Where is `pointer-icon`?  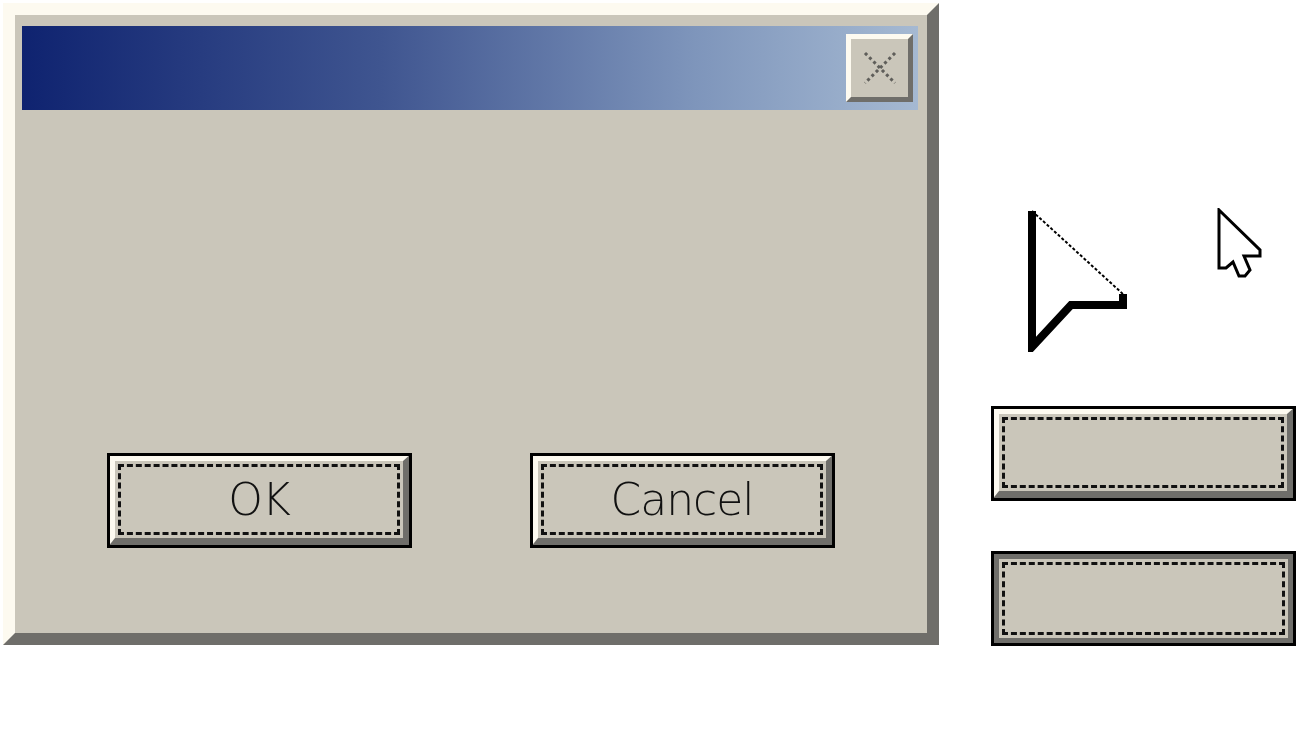 pointer-icon is located at coordinates (1239, 243).